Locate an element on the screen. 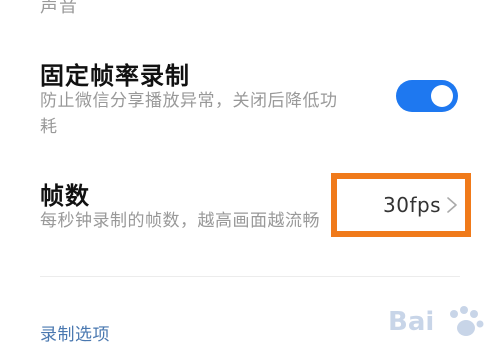 The image size is (500, 352). baidu-watermark-icon: Bai is located at coordinates (436, 321).